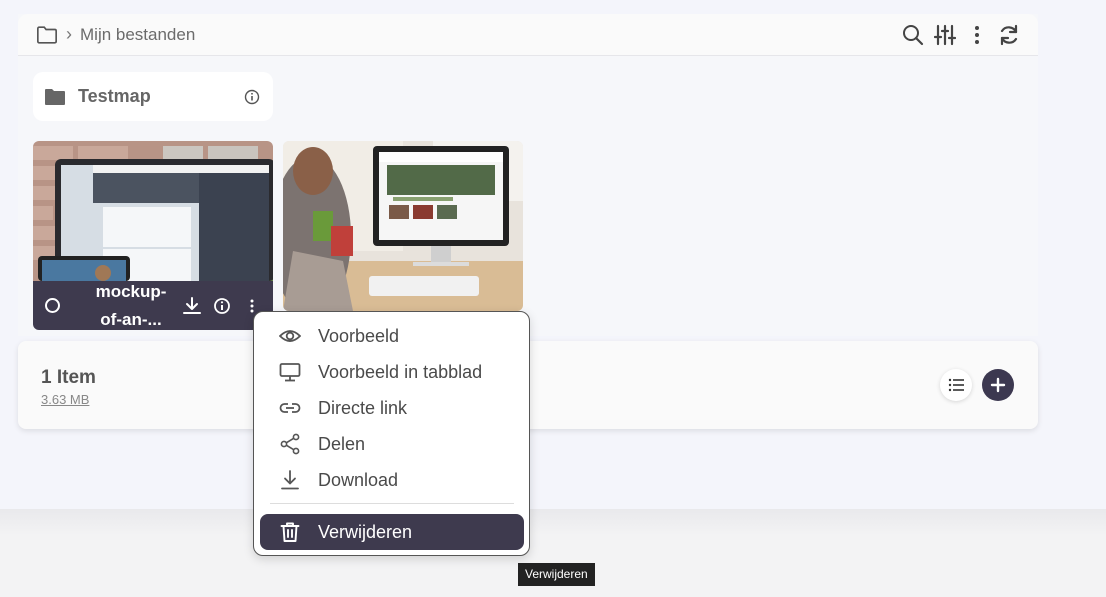 This screenshot has width=1106, height=597. I want to click on breadcrumb-item-mijn-bestanden: Mijn bestanden, so click(137, 35).